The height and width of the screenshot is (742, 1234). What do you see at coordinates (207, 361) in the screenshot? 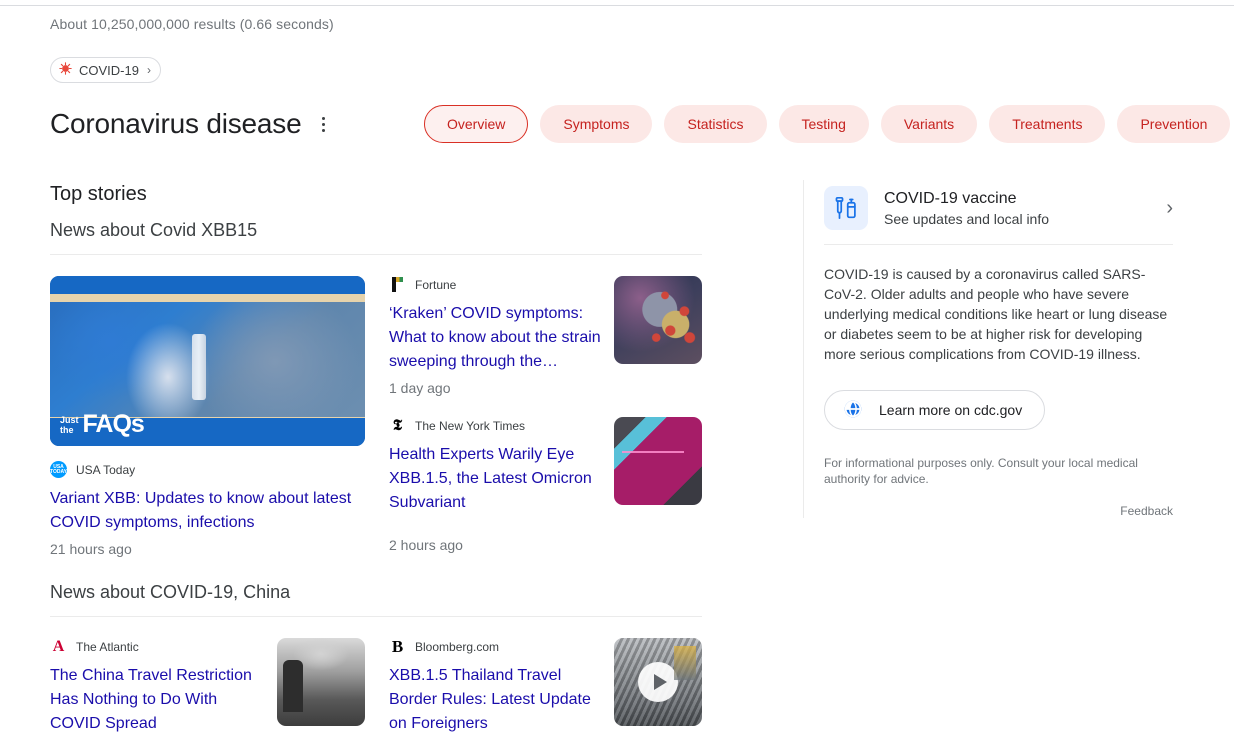
I see `hero-story-image: Just the FAQs` at bounding box center [207, 361].